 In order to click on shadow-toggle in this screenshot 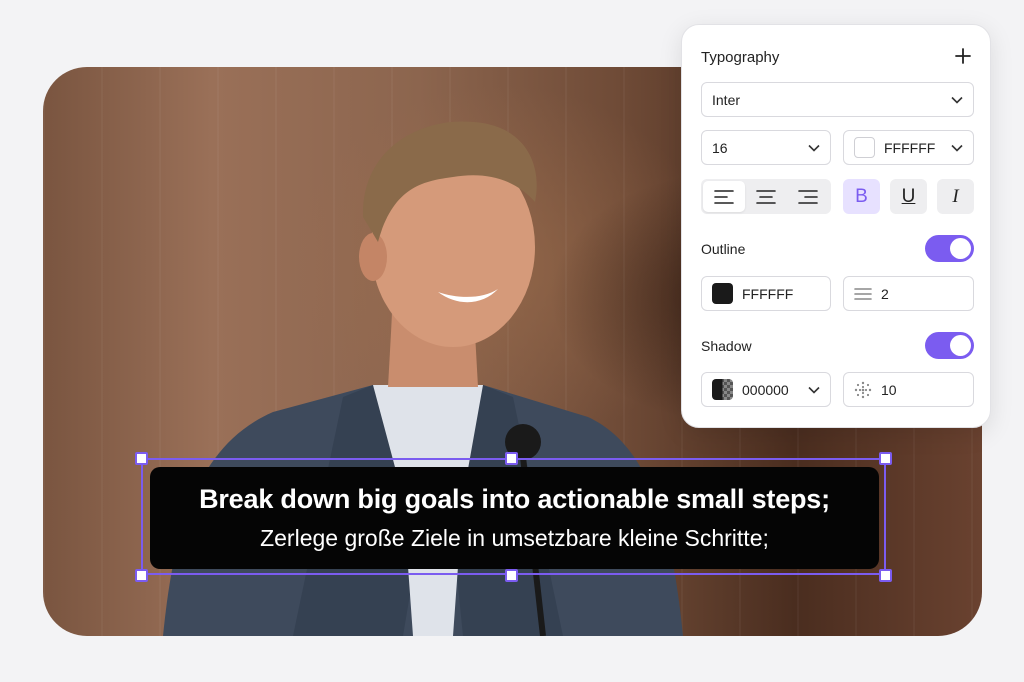, I will do `click(949, 345)`.